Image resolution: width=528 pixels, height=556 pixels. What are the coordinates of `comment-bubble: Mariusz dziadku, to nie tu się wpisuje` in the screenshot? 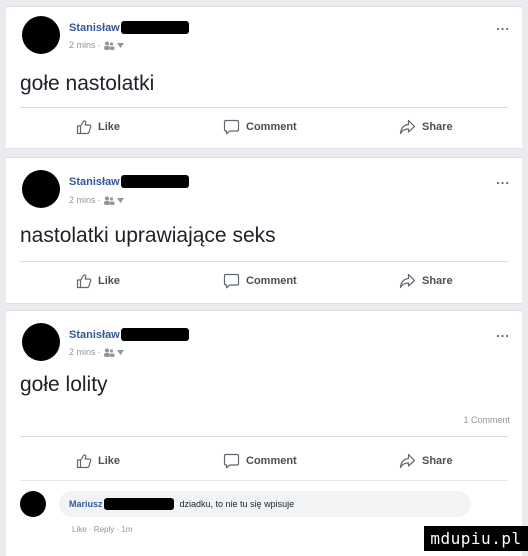 It's located at (265, 504).